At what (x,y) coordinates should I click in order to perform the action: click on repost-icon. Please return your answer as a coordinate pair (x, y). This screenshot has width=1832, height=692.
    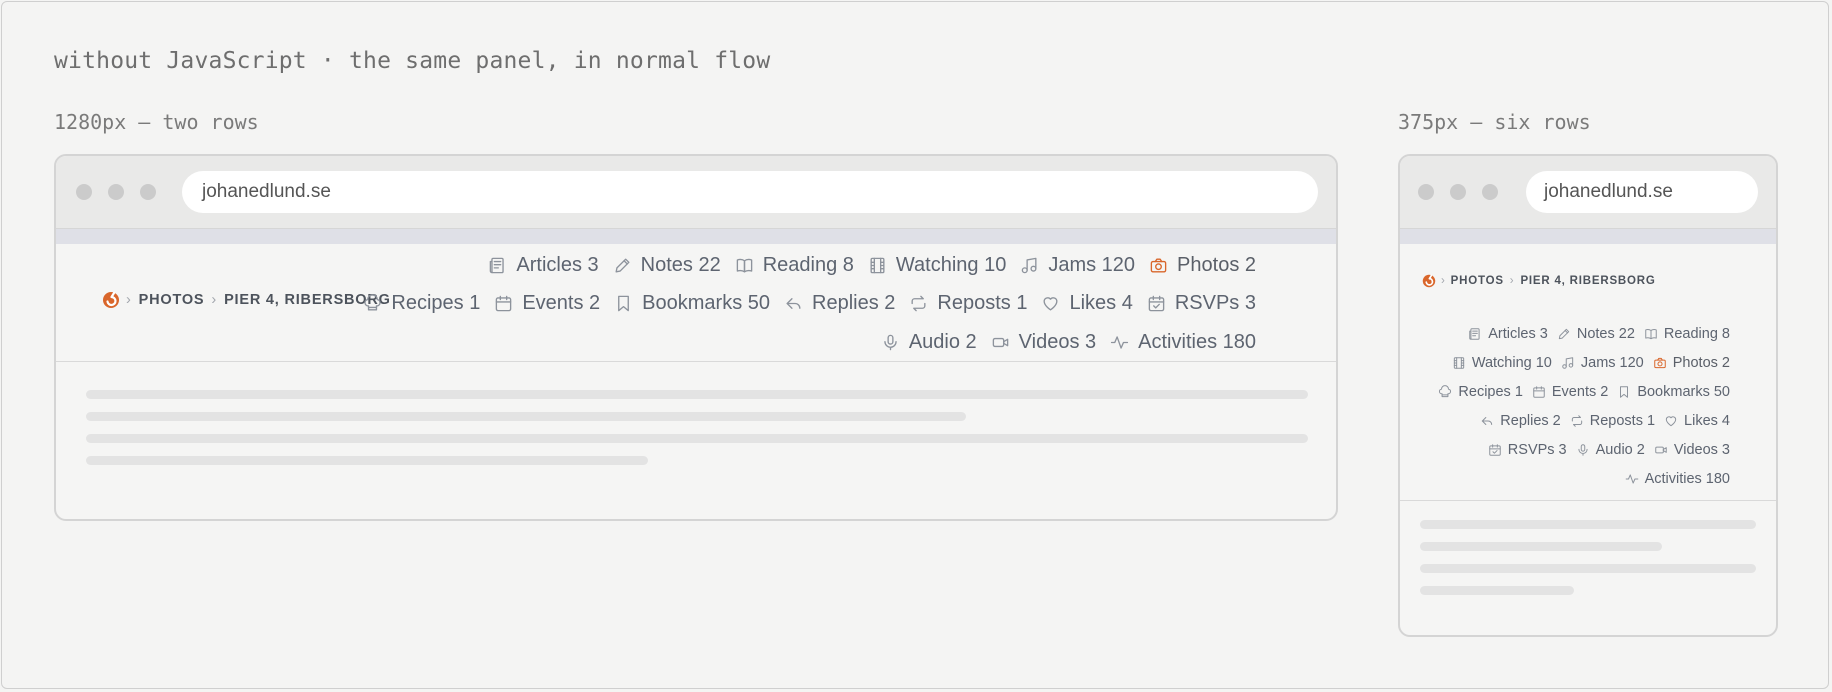
    Looking at the image, I should click on (1580, 421).